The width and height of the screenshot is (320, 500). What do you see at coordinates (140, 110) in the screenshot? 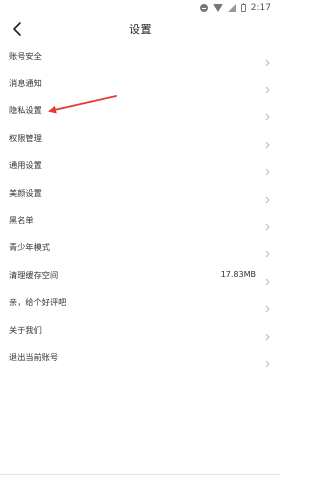
I see `menu-item-privacy: 隐私设置` at bounding box center [140, 110].